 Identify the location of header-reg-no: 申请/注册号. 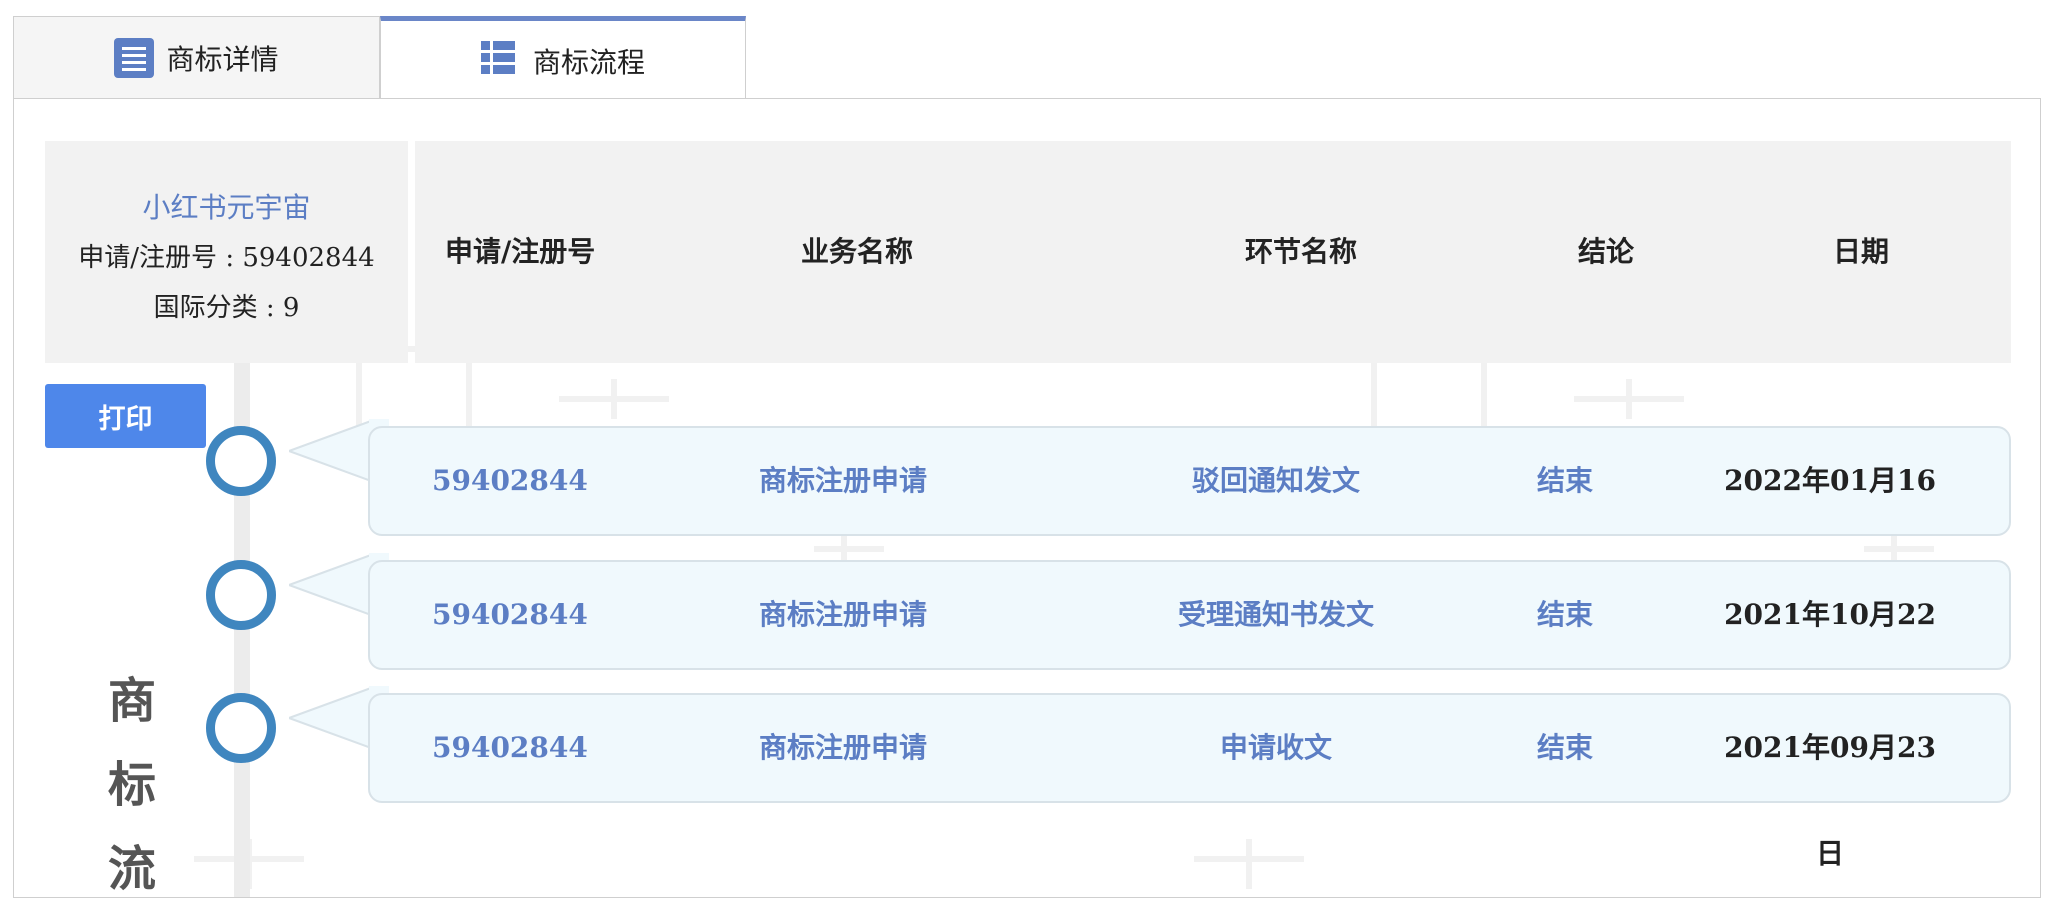
(520, 251).